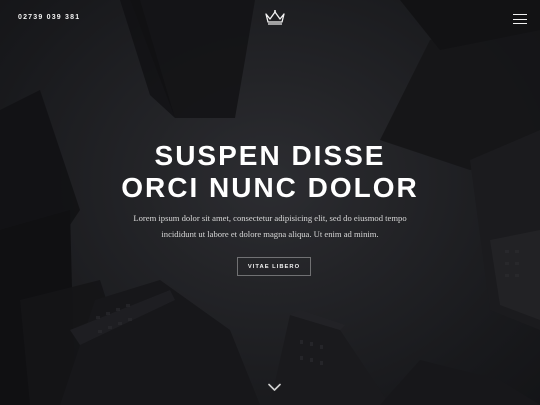 The image size is (540, 405). What do you see at coordinates (275, 17) in the screenshot?
I see `crown-icon` at bounding box center [275, 17].